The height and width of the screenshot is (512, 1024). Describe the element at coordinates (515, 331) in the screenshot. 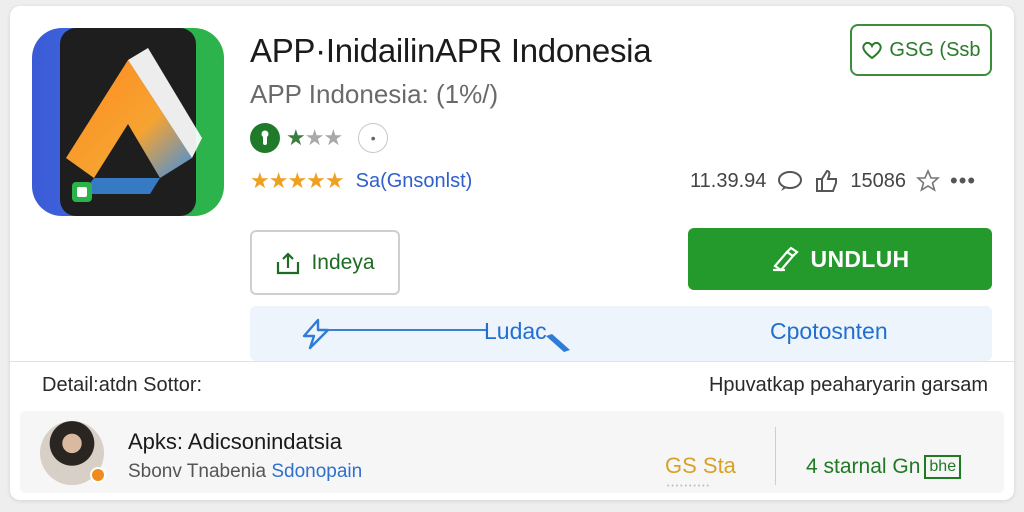

I see `tab-ludac: Ludac` at that location.